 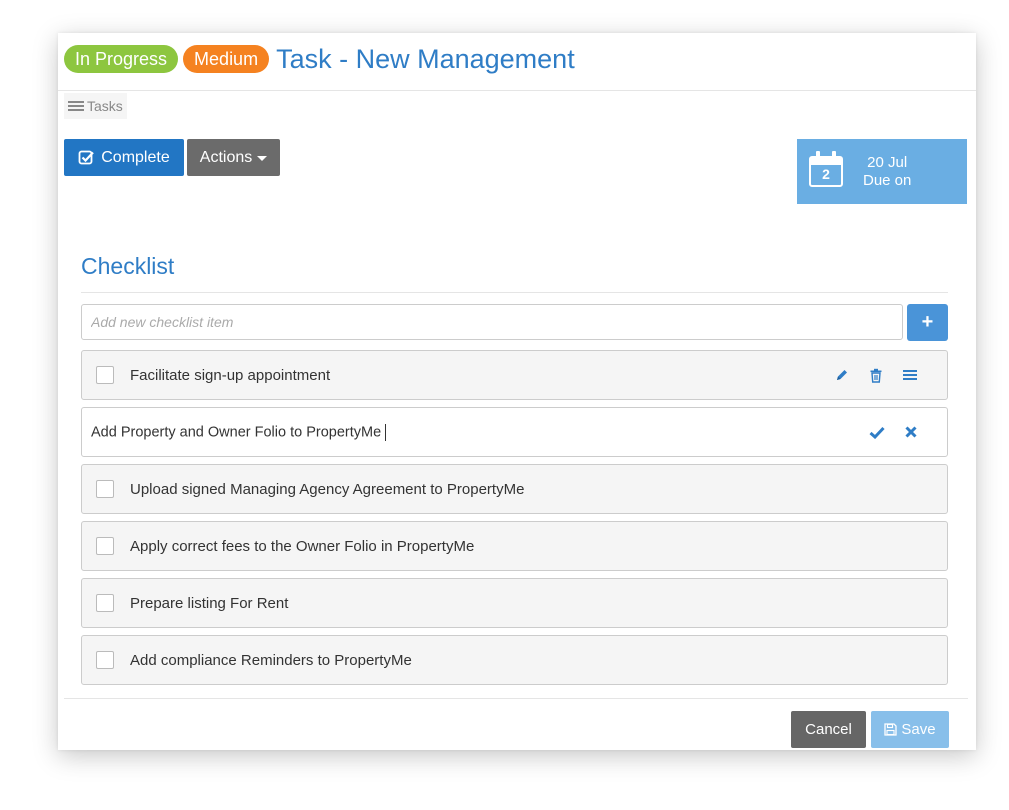 What do you see at coordinates (135, 157) in the screenshot?
I see `complete-label: Complete` at bounding box center [135, 157].